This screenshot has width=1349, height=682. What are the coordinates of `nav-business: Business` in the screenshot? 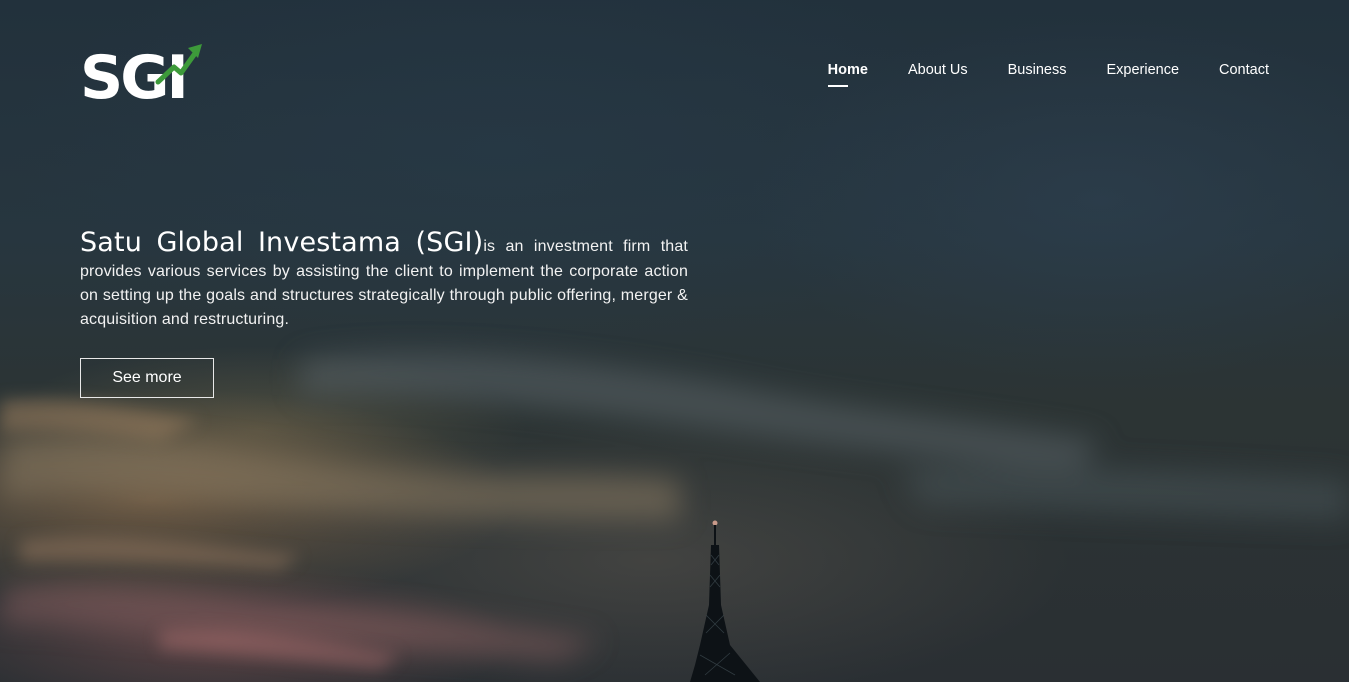 It's located at (1037, 73).